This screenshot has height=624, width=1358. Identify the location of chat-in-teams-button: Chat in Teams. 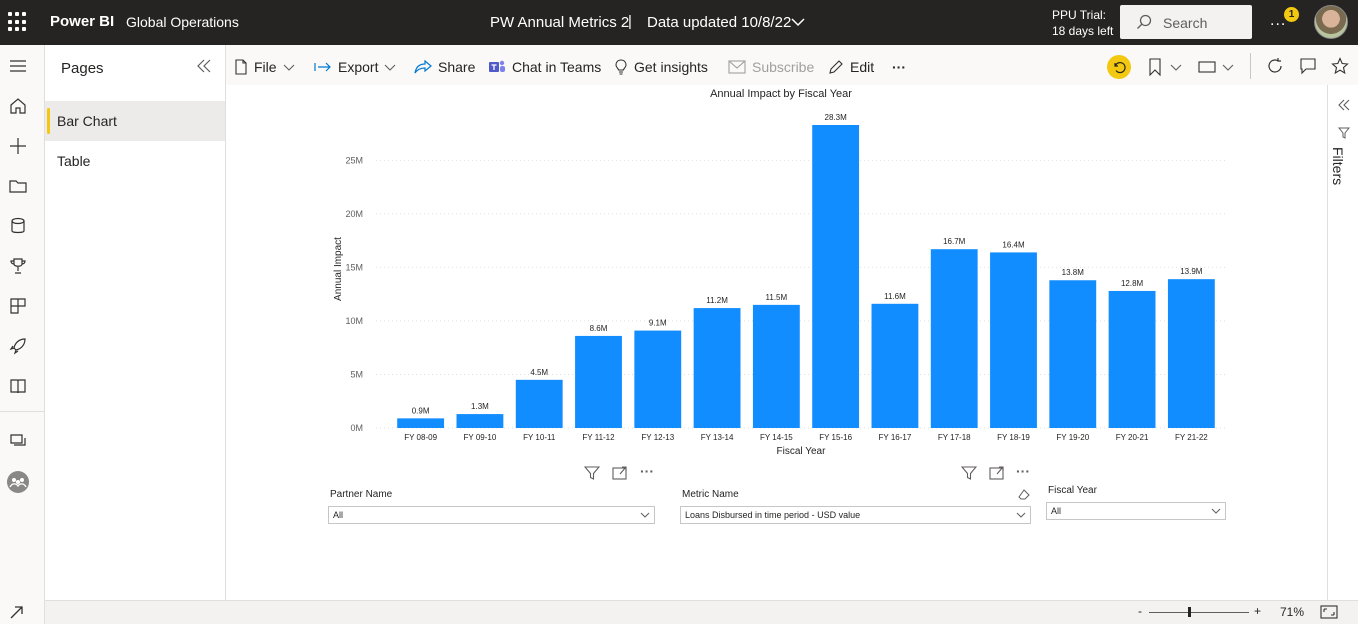
(544, 67).